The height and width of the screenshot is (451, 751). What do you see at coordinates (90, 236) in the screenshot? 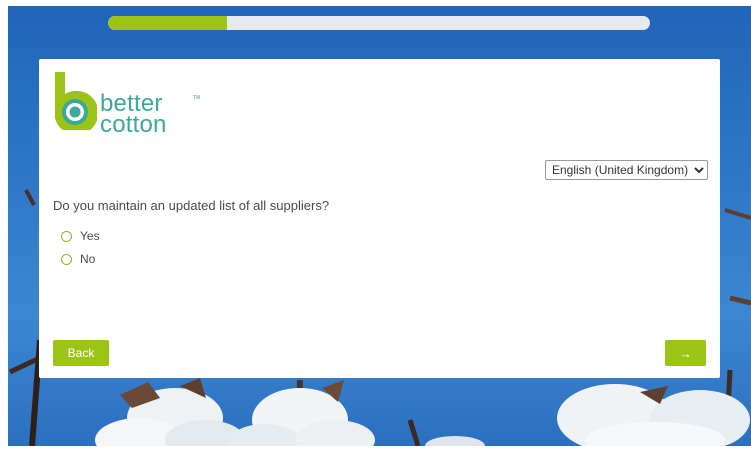
I see `option-yes-label: Yes` at bounding box center [90, 236].